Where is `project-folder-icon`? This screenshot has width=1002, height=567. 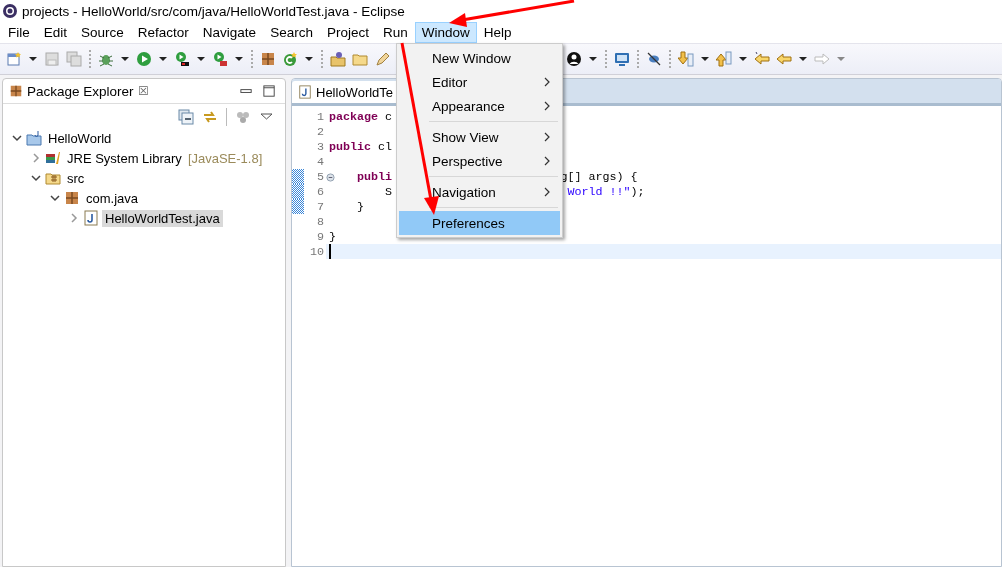 project-folder-icon is located at coordinates (34, 138).